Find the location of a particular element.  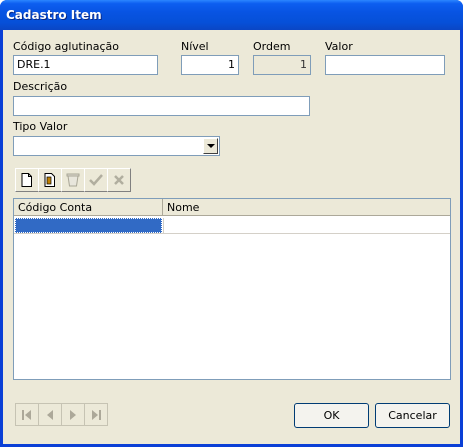

ordem-field: 1 is located at coordinates (282, 65).